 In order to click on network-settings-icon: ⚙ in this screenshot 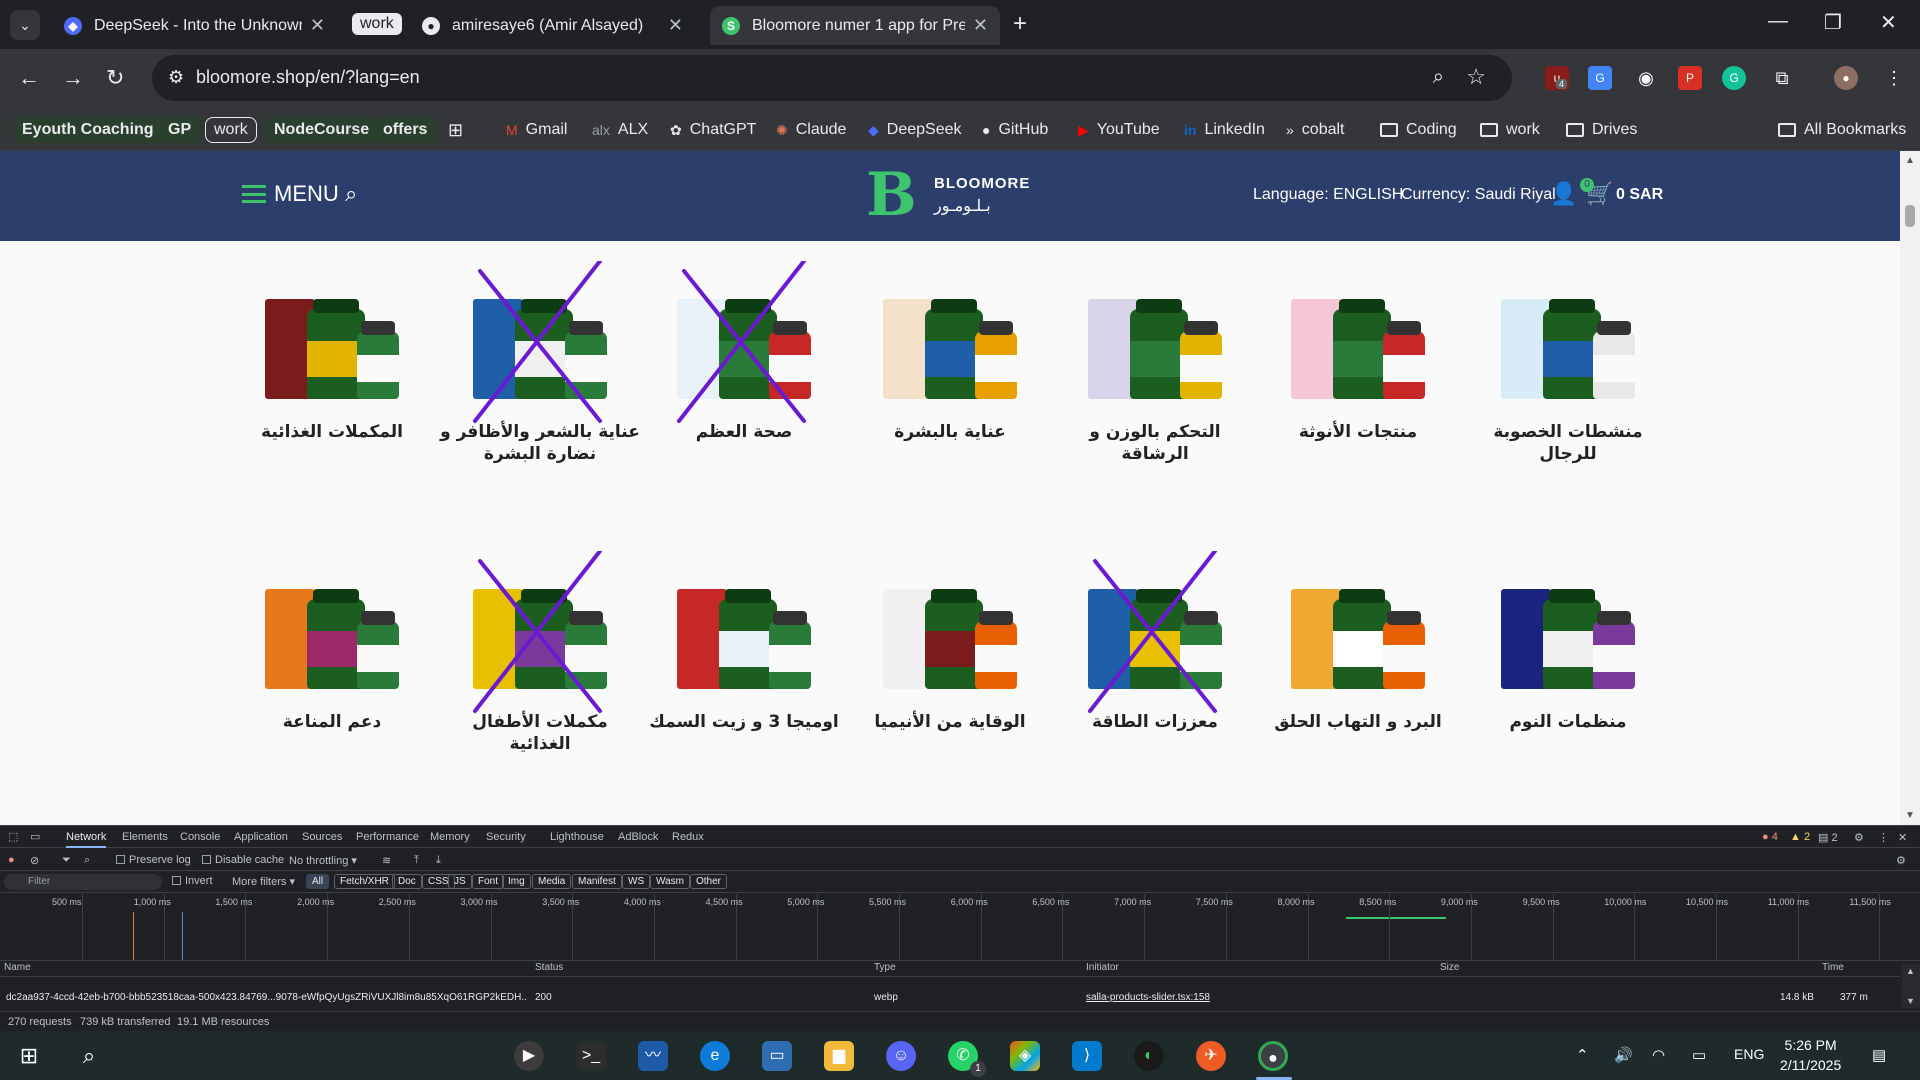, I will do `click(1901, 860)`.